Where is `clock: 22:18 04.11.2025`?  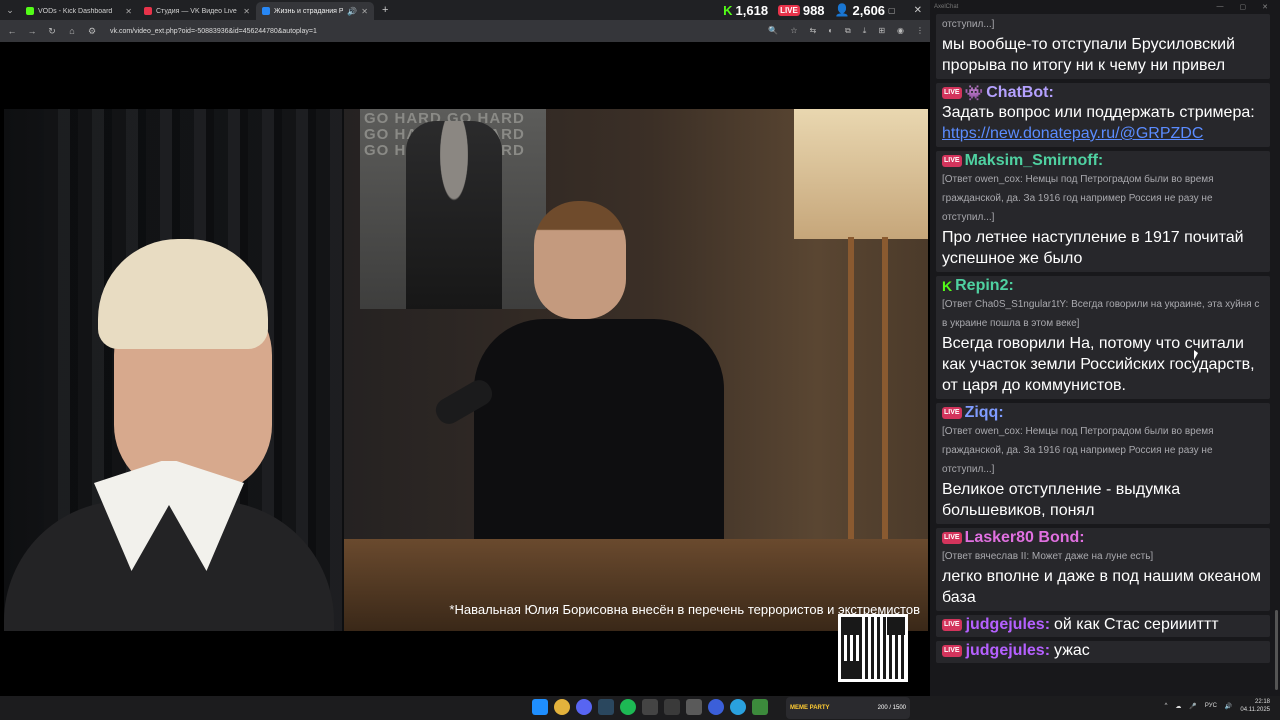
clock: 22:18 04.11.2025 is located at coordinates (1255, 706).